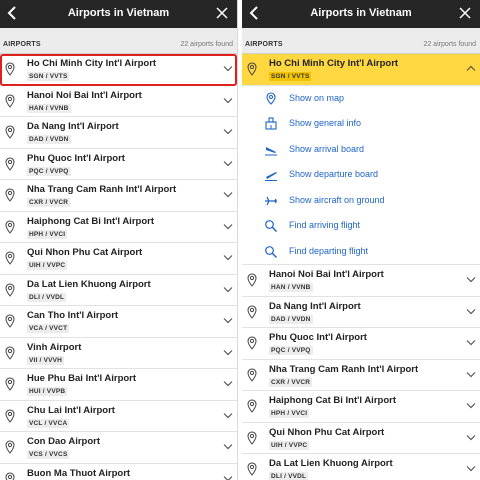 This screenshot has width=480, height=480. I want to click on airport-row: Con Dao Airport VCS / VVCS, so click(118, 448).